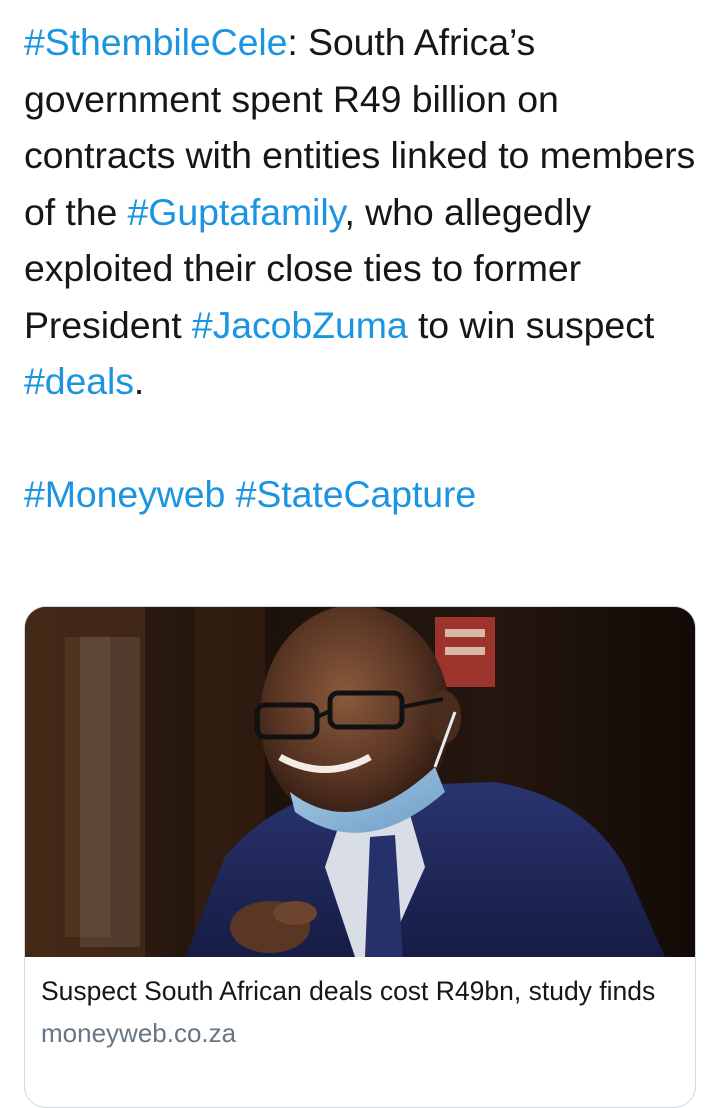 This screenshot has width=720, height=1108. Describe the element at coordinates (79, 381) in the screenshot. I see `hashtag-deals: #deals` at that location.